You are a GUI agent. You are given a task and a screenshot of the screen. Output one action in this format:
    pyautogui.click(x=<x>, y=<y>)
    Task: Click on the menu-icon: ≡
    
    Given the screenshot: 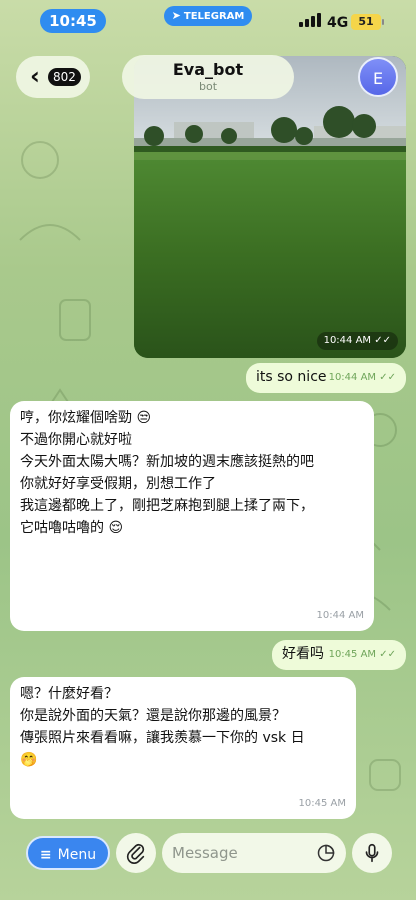 What is the action you would take?
    pyautogui.click(x=45, y=855)
    